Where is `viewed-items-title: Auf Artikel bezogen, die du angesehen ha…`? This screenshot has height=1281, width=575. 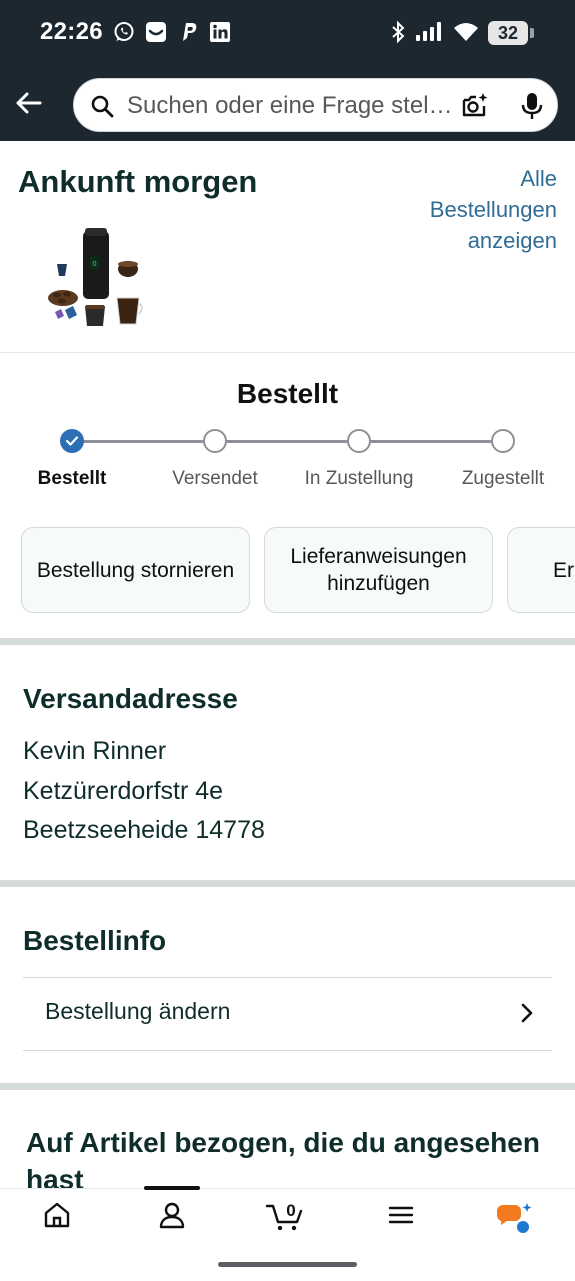 viewed-items-title: Auf Artikel bezogen, die du angesehen ha… is located at coordinates (283, 1161).